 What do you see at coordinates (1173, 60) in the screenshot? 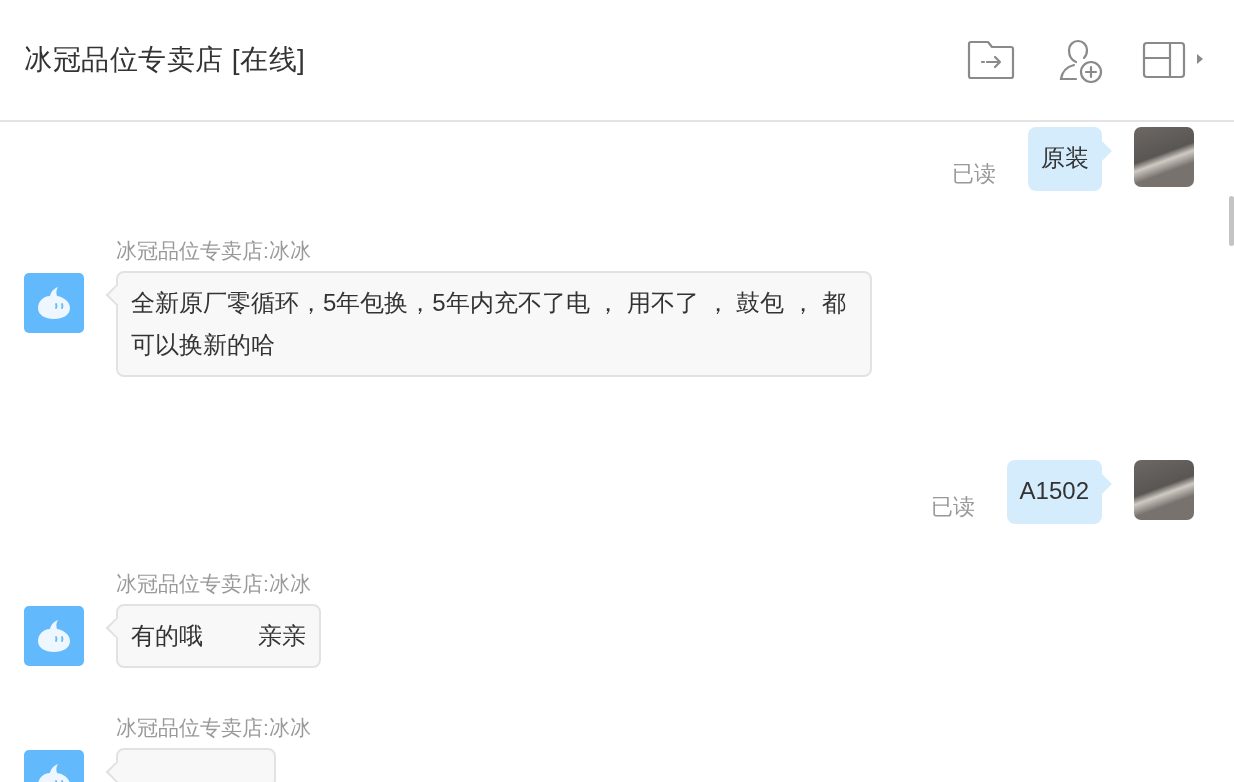
I see `layout-panel-icon` at bounding box center [1173, 60].